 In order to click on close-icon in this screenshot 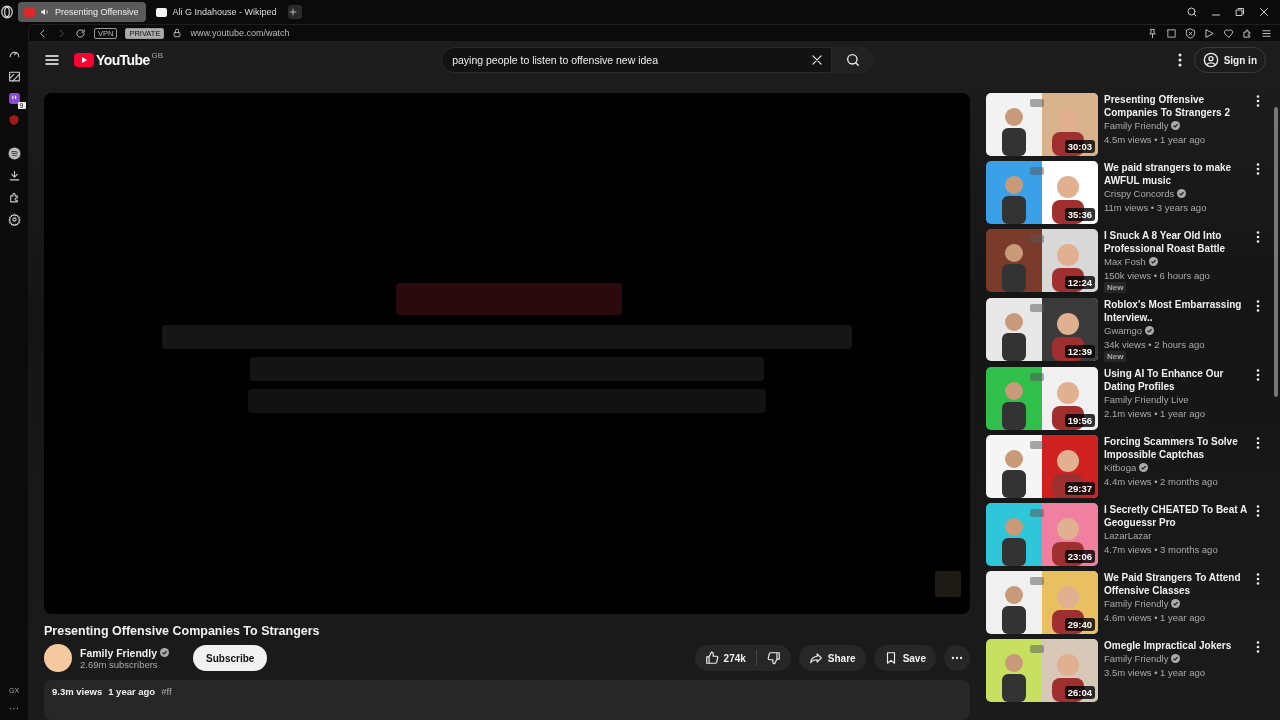, I will do `click(1264, 12)`.